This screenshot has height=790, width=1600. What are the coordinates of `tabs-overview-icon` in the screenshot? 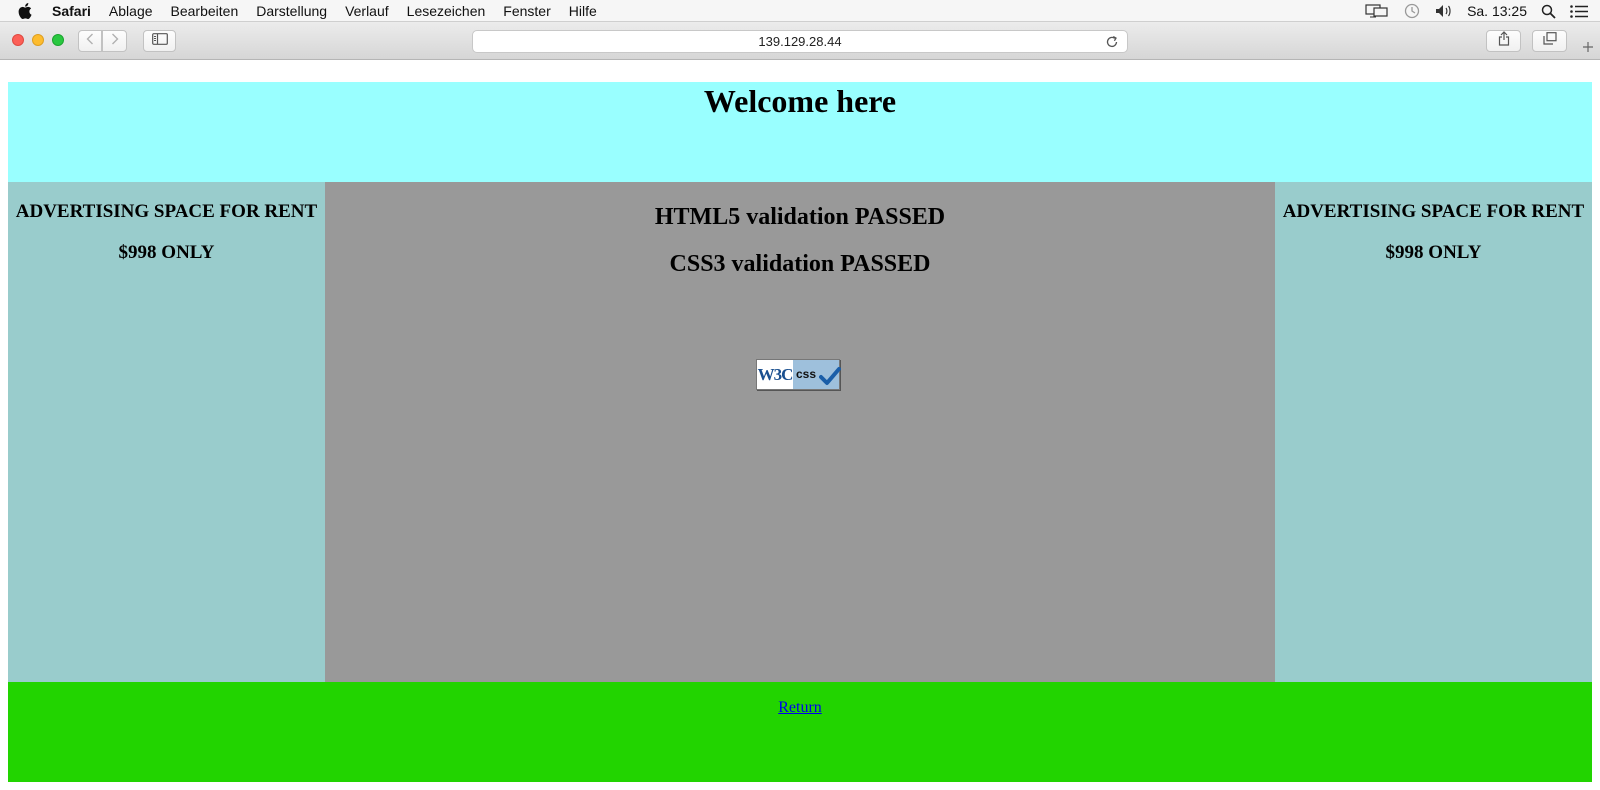 It's located at (1549, 41).